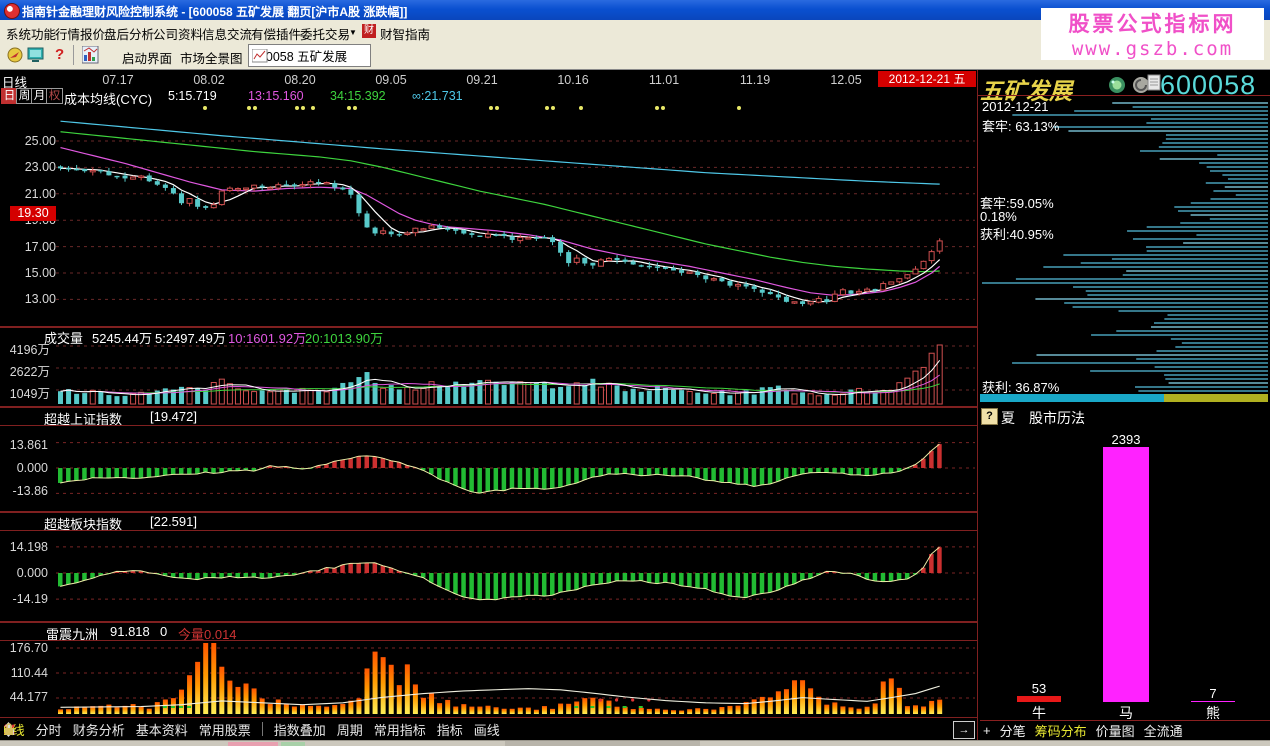 This screenshot has height=746, width=1270. I want to click on profit-ratio-bar, so click(1216, 398).